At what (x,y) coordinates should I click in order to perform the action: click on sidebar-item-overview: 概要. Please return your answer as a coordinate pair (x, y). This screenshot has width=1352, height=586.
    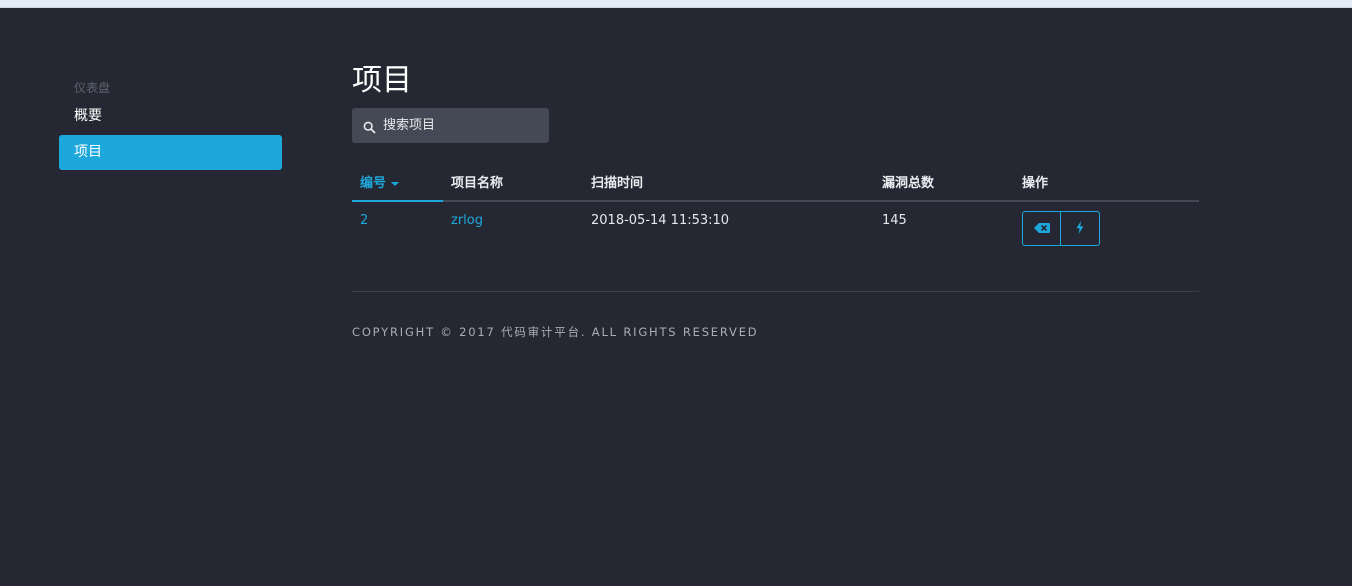
    Looking at the image, I should click on (170, 116).